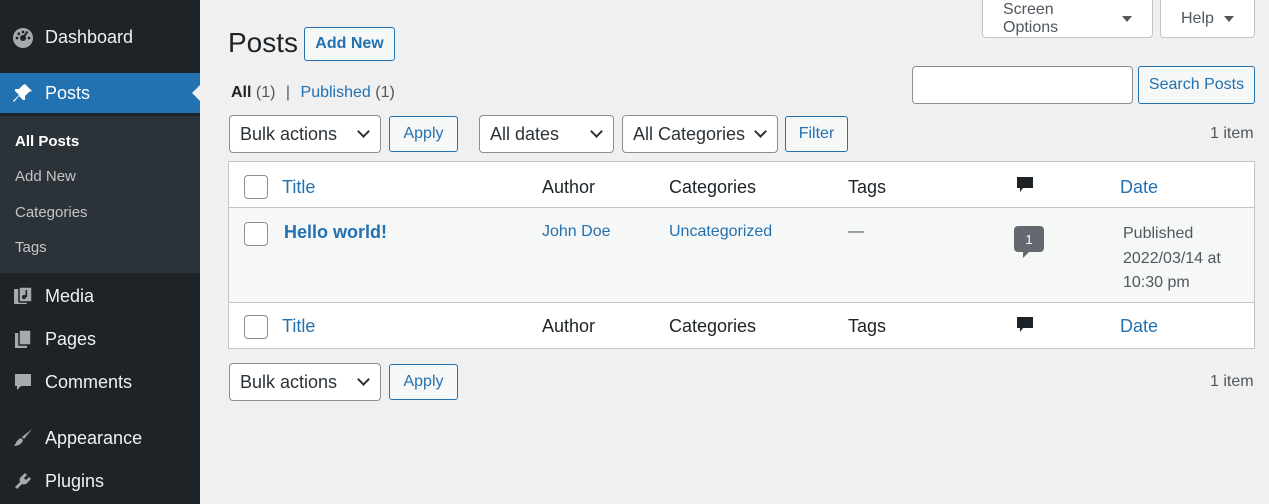 Image resolution: width=1269 pixels, height=504 pixels. What do you see at coordinates (241, 92) in the screenshot?
I see `filter-all-link: All` at bounding box center [241, 92].